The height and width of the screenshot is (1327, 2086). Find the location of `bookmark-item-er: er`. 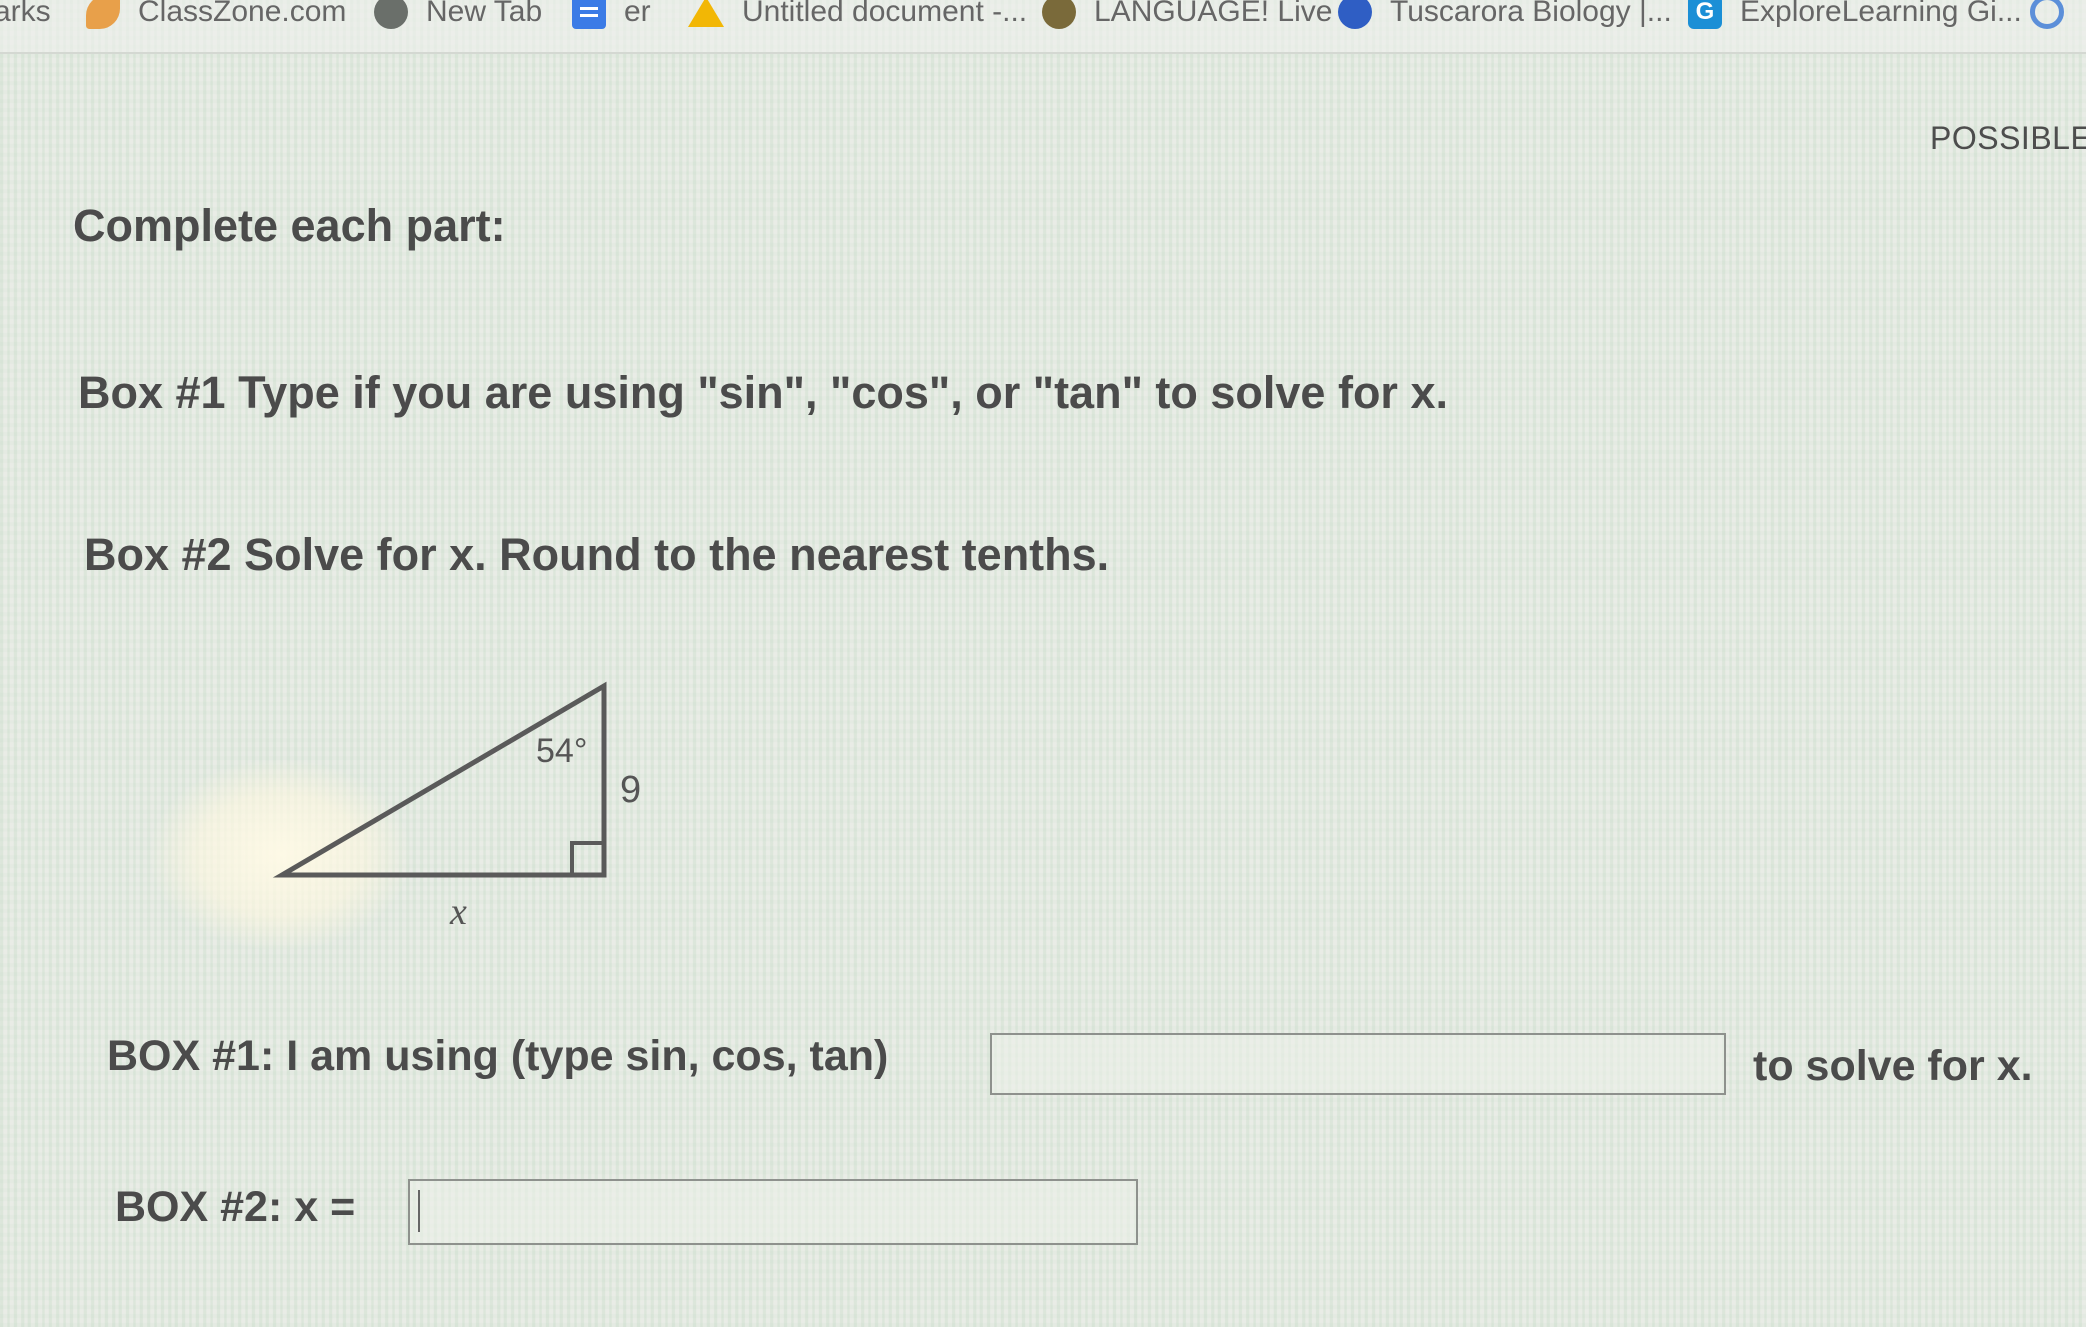

bookmark-item-er: er is located at coordinates (611, 16).